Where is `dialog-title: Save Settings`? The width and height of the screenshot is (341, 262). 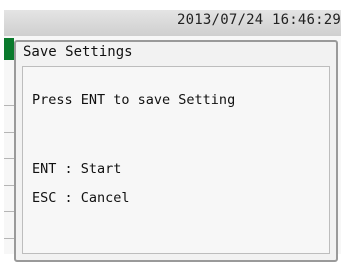 dialog-title: Save Settings is located at coordinates (78, 52).